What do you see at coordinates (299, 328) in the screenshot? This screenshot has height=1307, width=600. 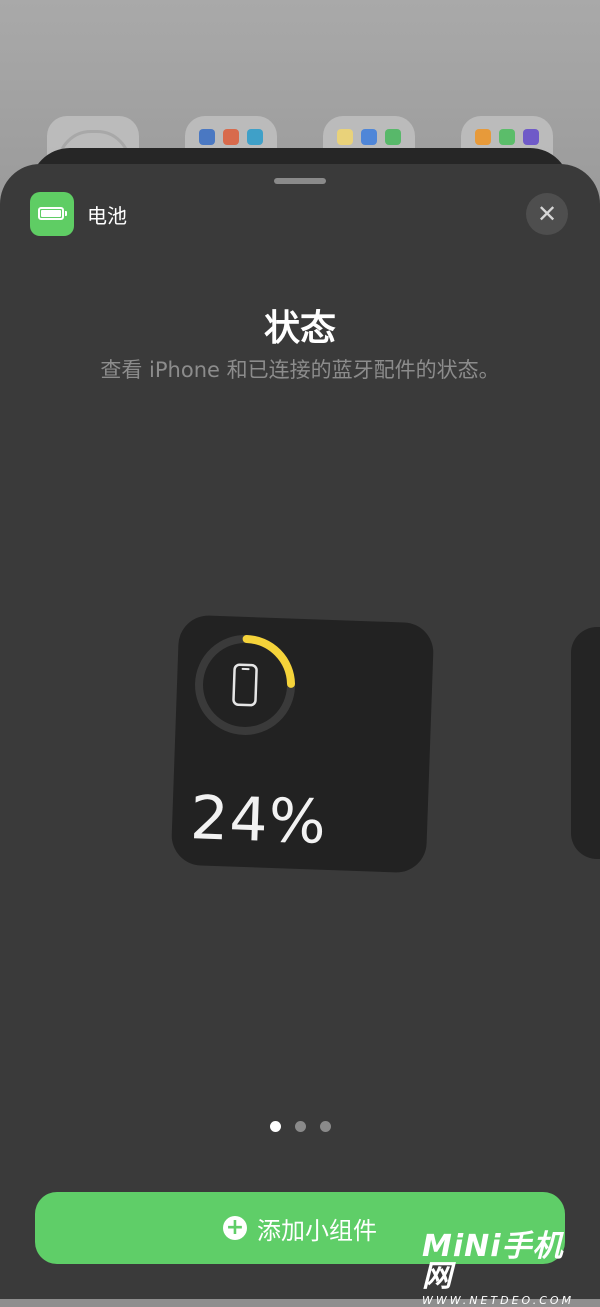 I see `widget-title: 状态` at bounding box center [299, 328].